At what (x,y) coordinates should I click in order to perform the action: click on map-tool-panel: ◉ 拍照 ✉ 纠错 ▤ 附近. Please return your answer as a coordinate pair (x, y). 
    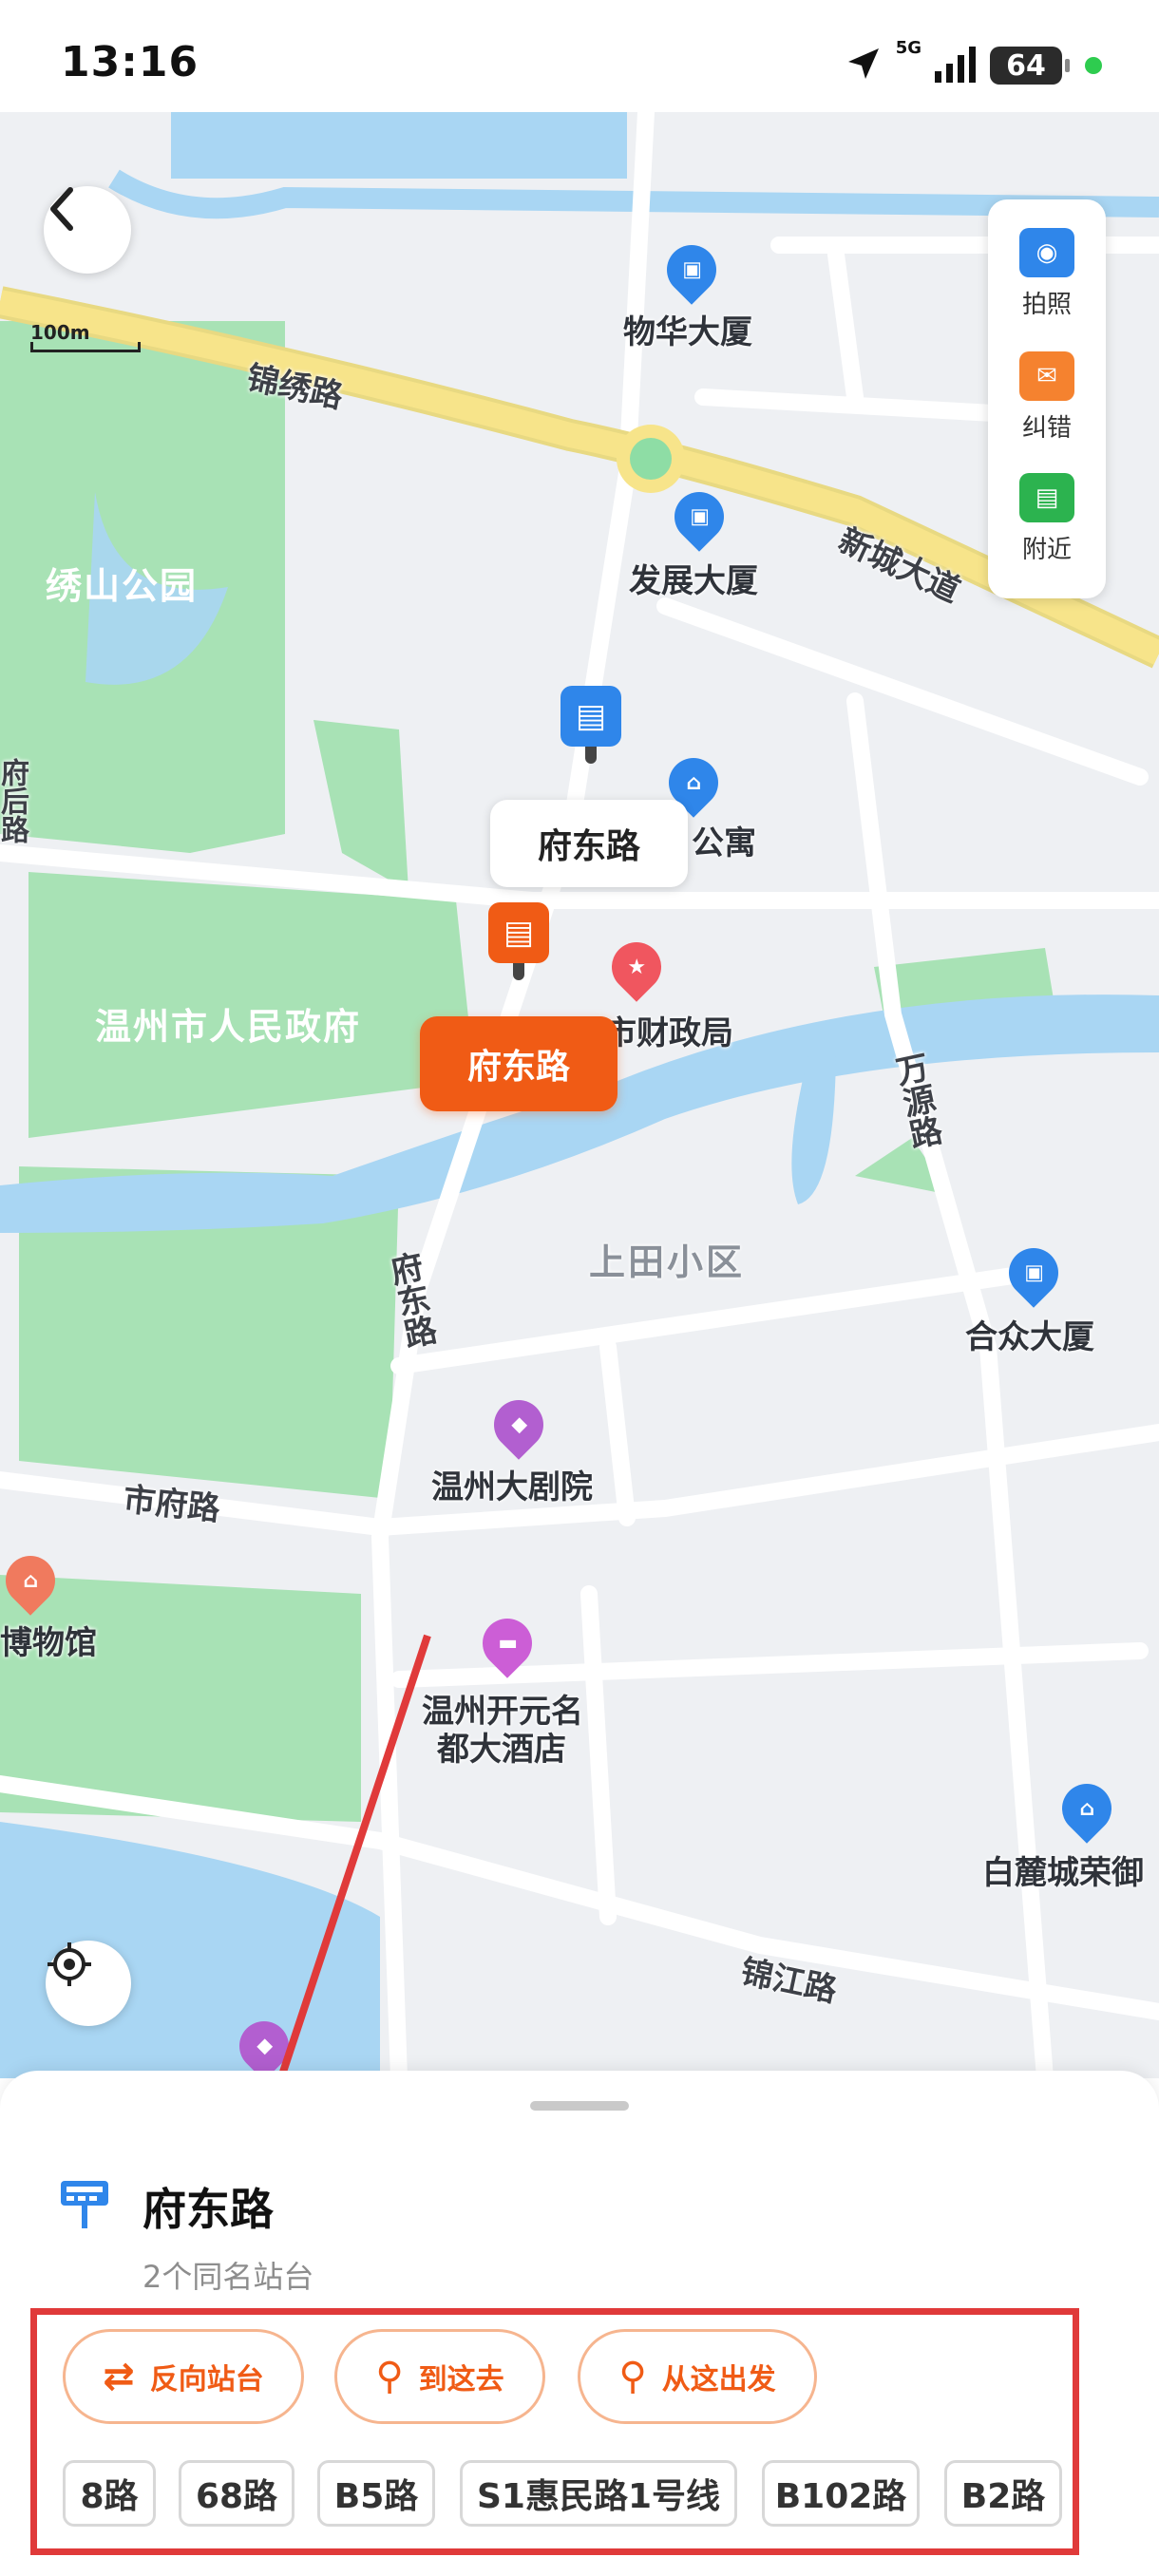
    Looking at the image, I should click on (1047, 398).